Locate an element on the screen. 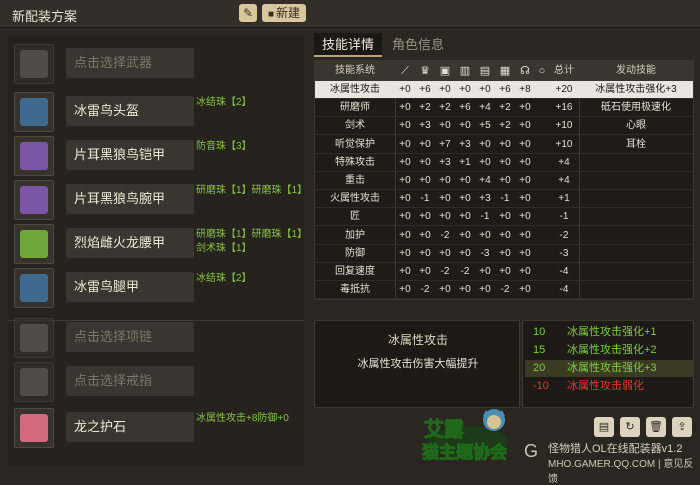 This screenshot has height=485, width=700. table-row: 加护 +0 +0 -2 +0 +0 +0 +0 -2 is located at coordinates (504, 236).